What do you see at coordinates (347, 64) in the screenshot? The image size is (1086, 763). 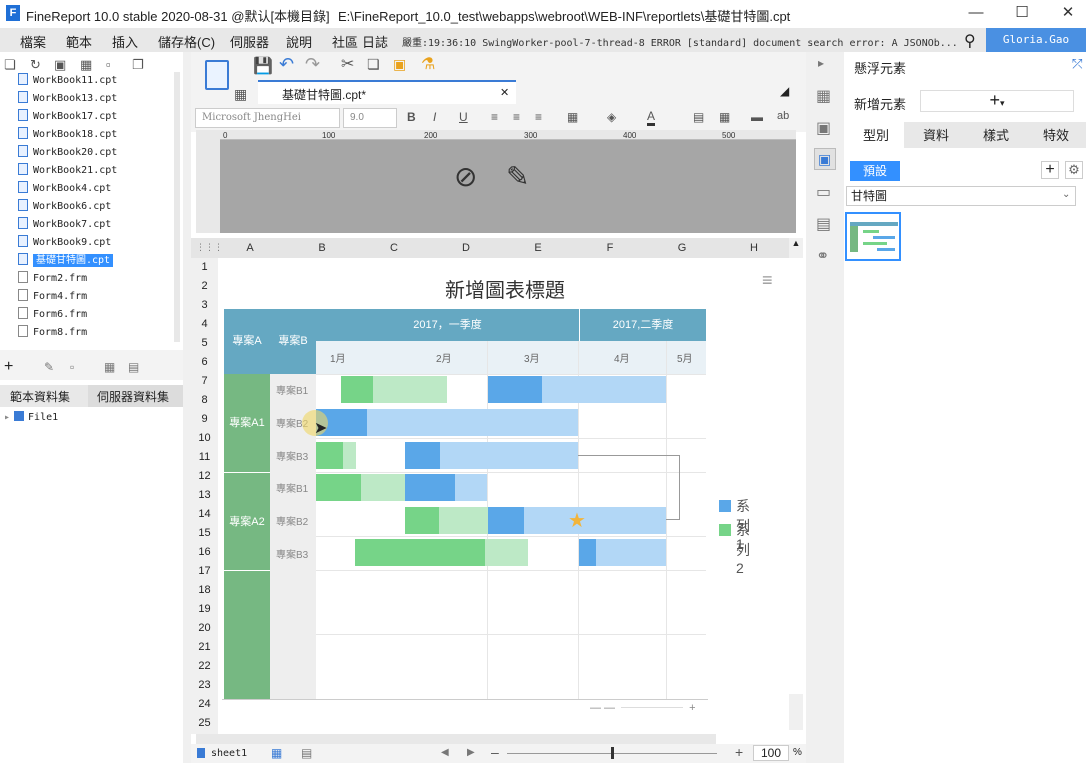 I see `cut-icon: ✂` at bounding box center [347, 64].